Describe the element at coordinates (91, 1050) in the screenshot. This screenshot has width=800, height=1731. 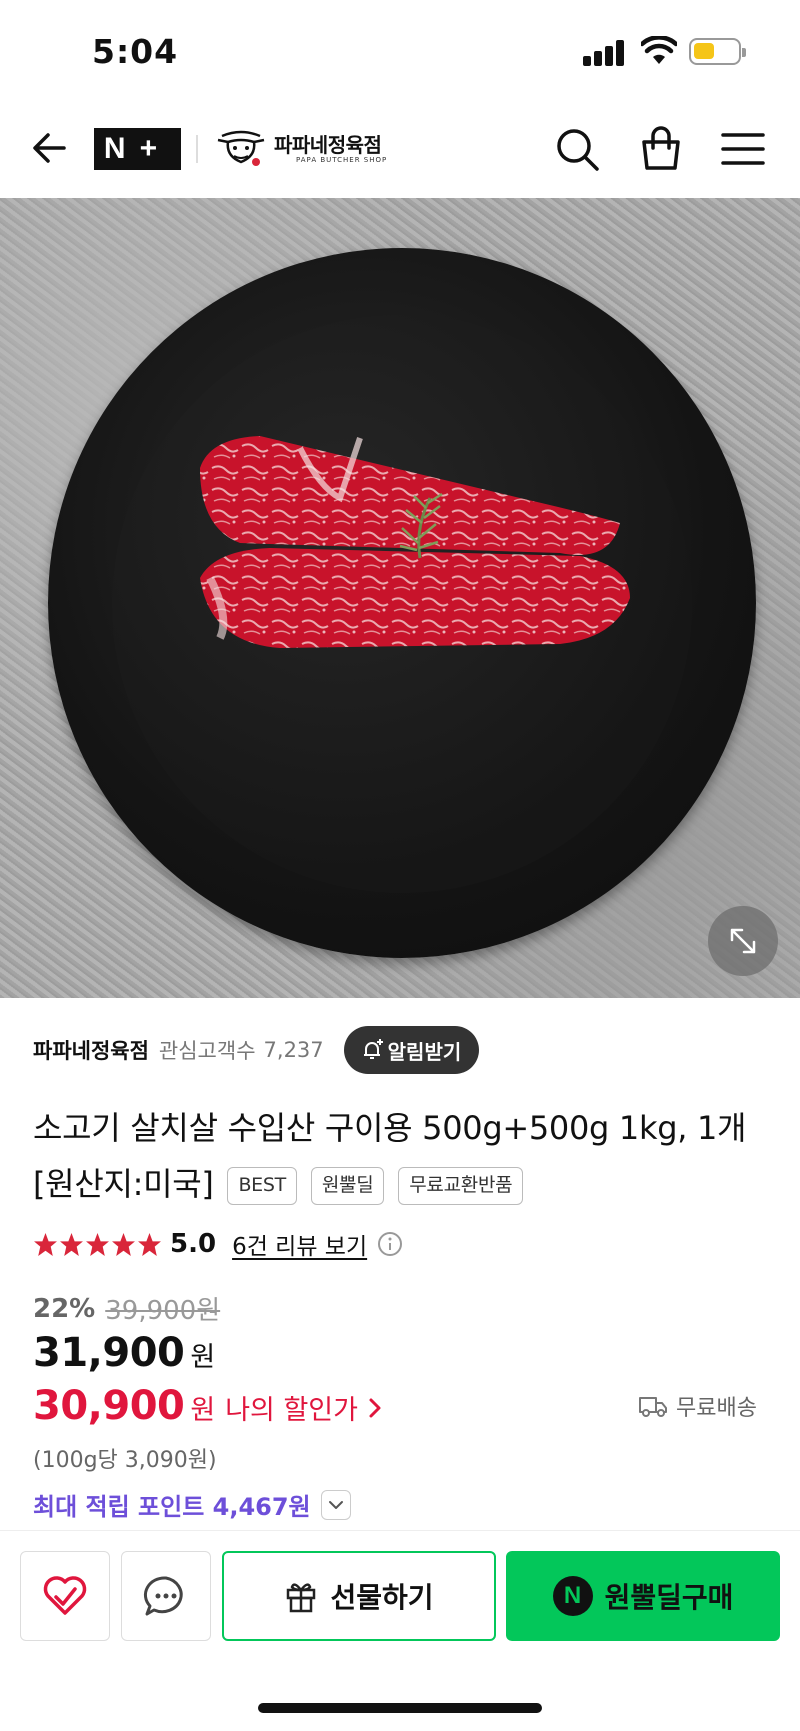
I see `store-name: 파파네정육점` at that location.